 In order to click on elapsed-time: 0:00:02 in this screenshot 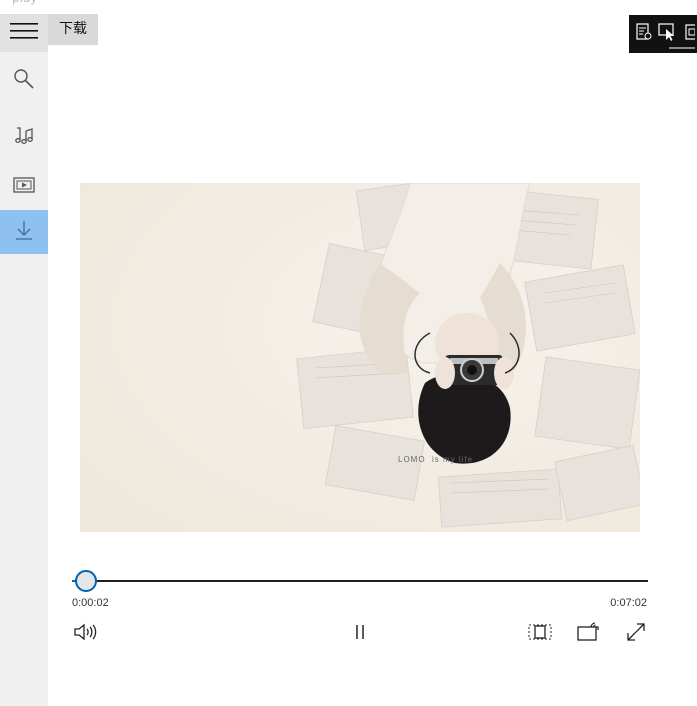, I will do `click(90, 603)`.